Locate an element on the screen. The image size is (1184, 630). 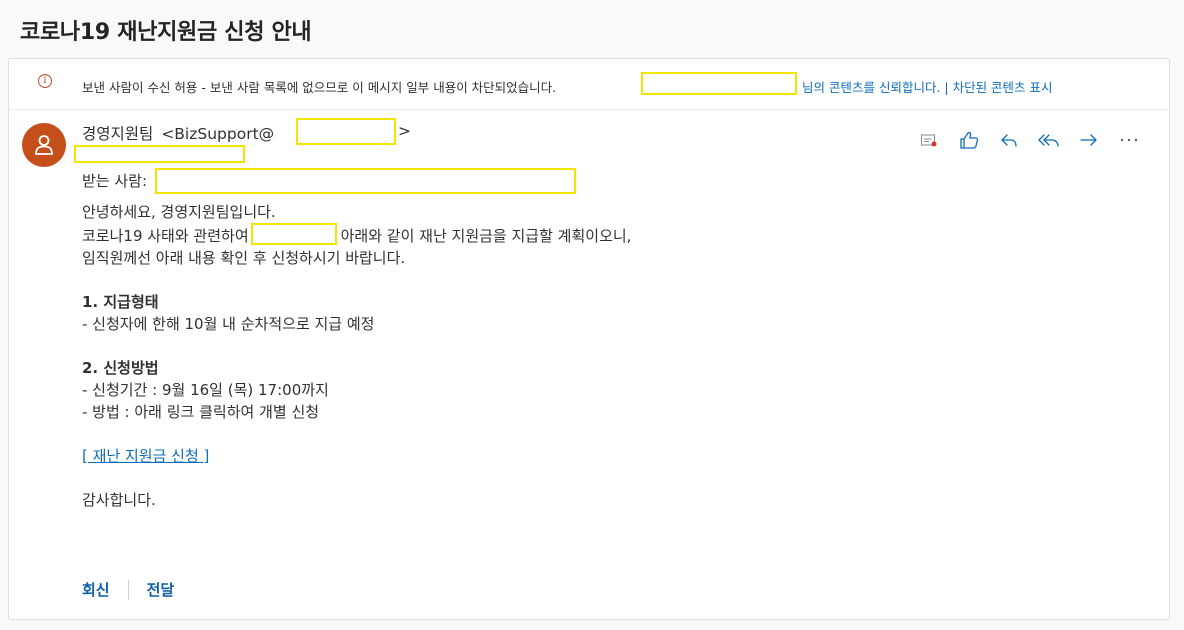
footer-actions: 회신 전달 is located at coordinates (128, 589).